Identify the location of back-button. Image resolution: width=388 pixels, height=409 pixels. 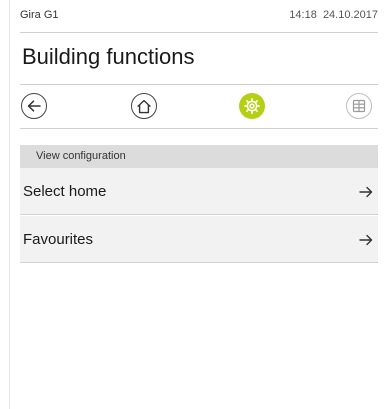
(34, 106).